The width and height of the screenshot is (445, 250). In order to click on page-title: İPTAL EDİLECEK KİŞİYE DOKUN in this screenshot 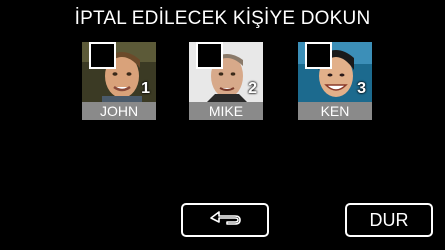, I will do `click(222, 18)`.